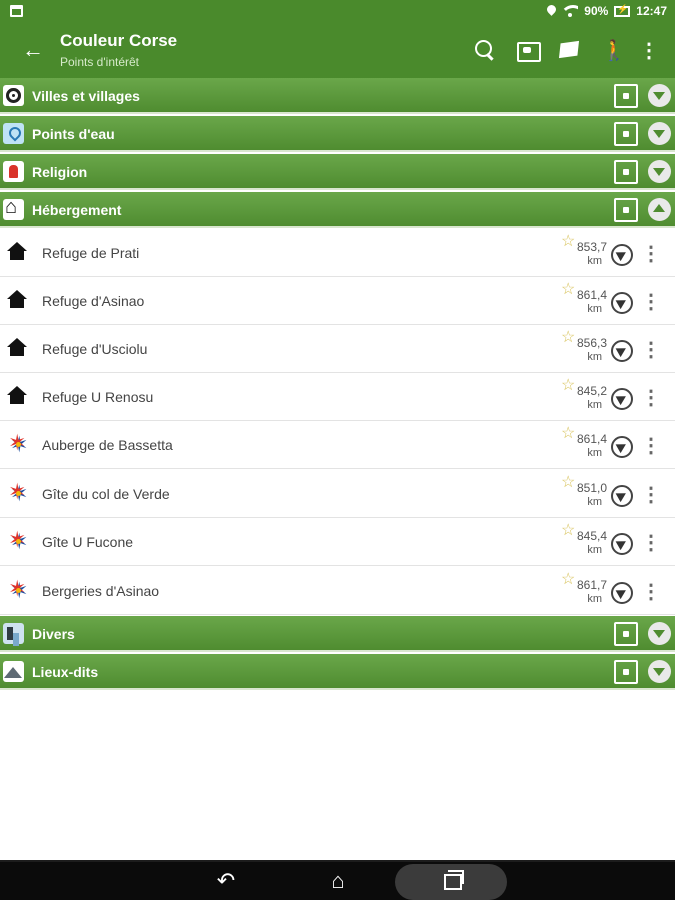  I want to click on list-item: Refuge U Renosu ☆ 845,2 km ⋮, so click(337, 397).